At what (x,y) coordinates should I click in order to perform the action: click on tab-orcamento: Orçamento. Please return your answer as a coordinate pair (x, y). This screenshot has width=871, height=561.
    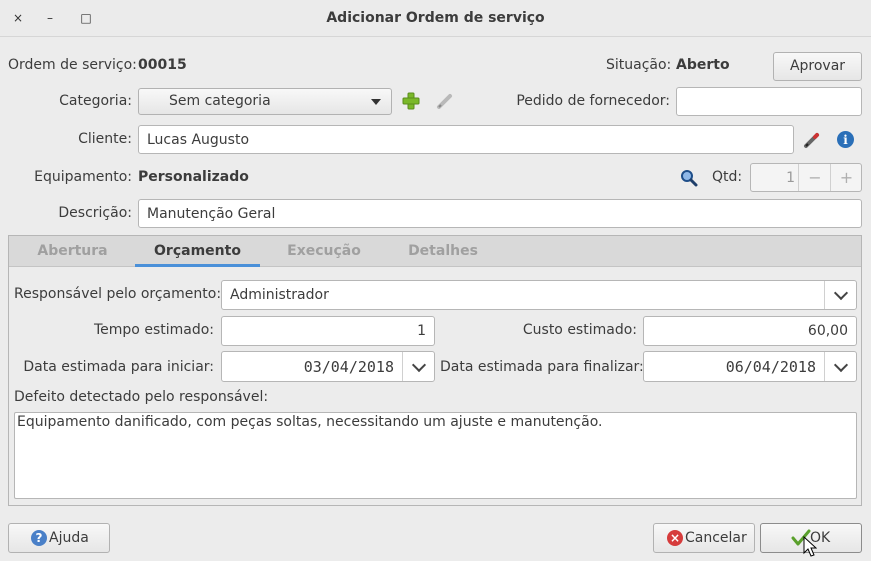
    Looking at the image, I should click on (197, 251).